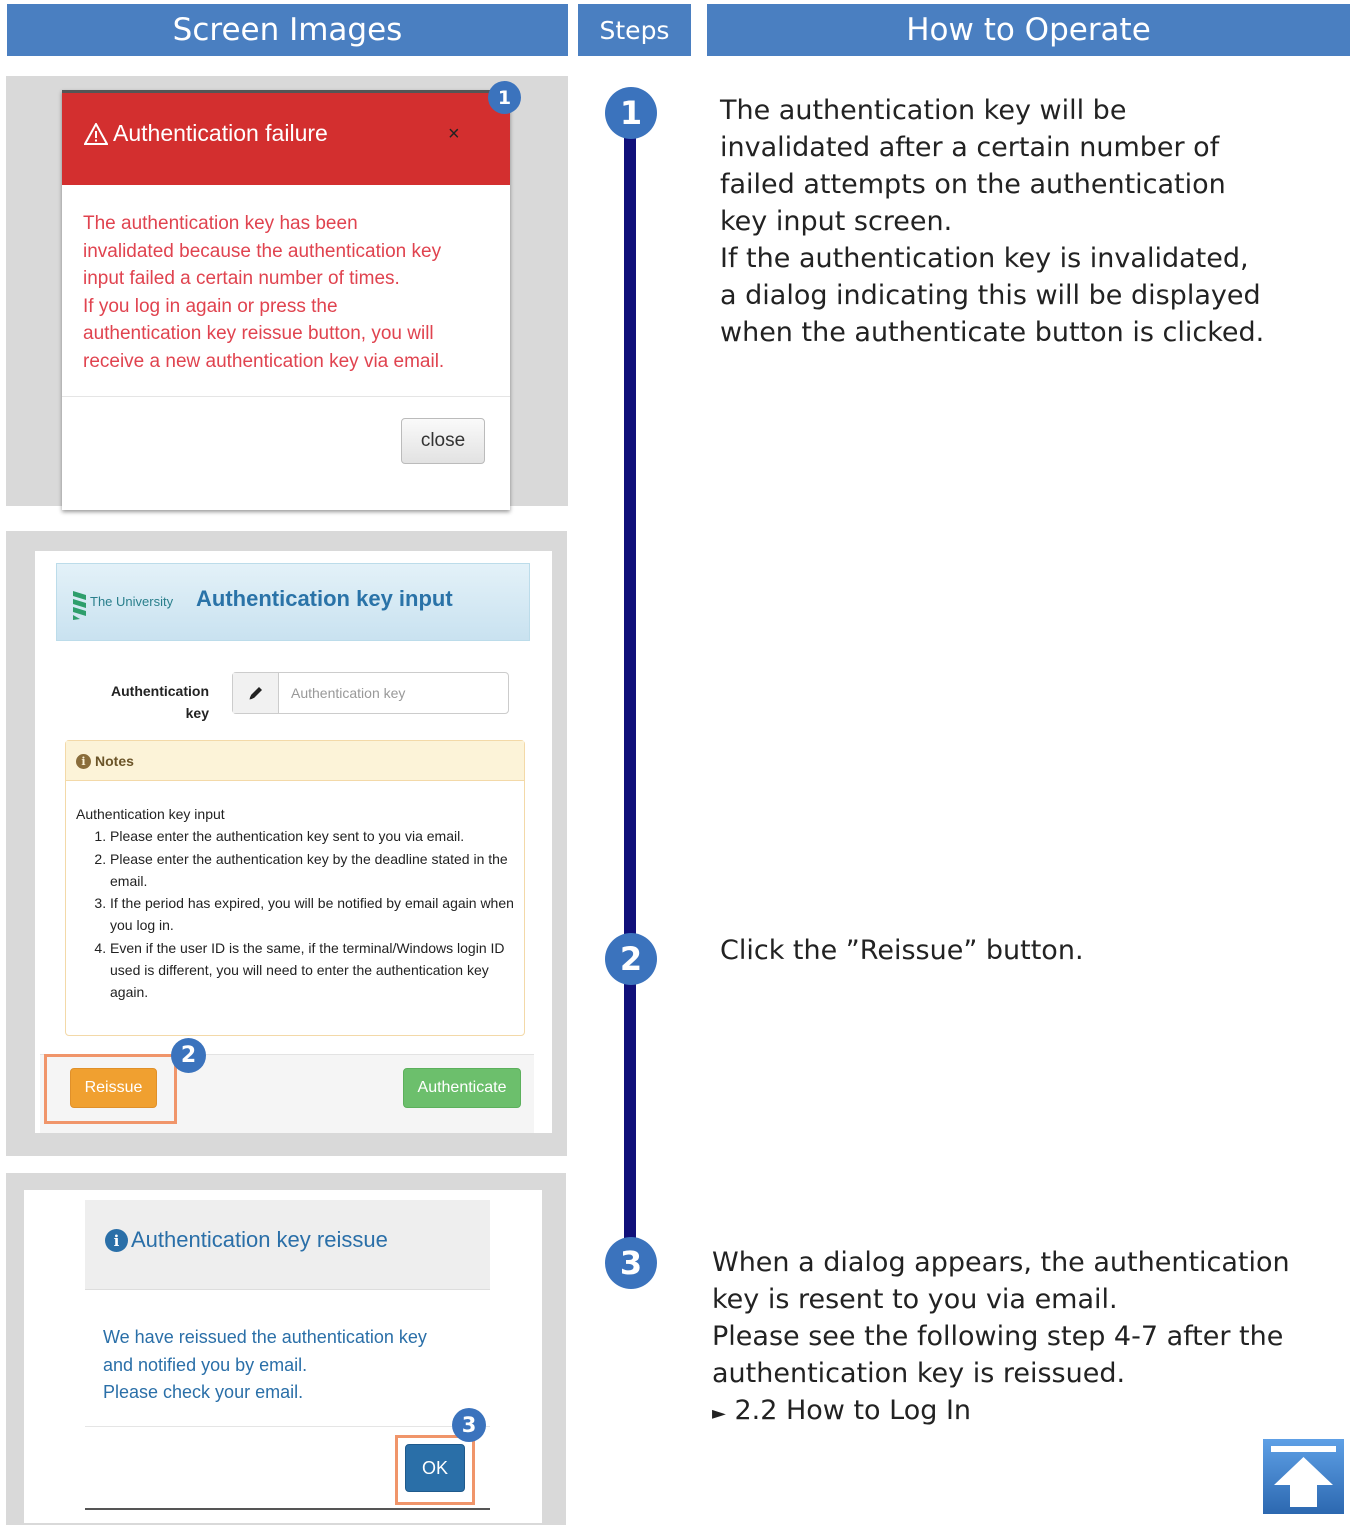 The width and height of the screenshot is (1350, 1525). I want to click on close-button-label: close, so click(443, 440).